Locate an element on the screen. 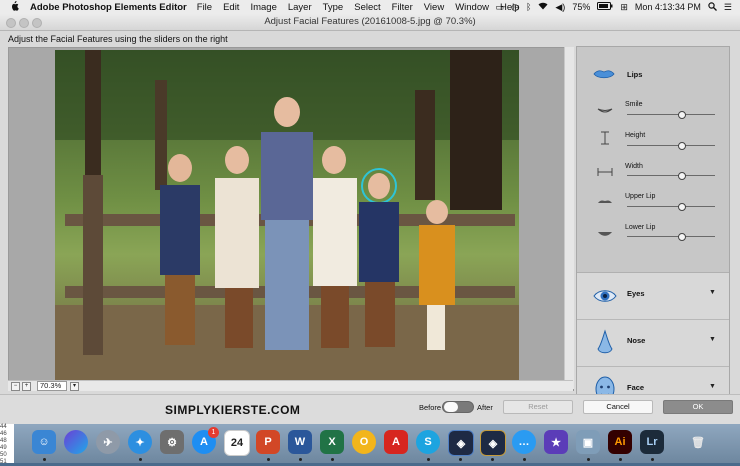  nose-expand-icon: ▼ is located at coordinates (712, 339).